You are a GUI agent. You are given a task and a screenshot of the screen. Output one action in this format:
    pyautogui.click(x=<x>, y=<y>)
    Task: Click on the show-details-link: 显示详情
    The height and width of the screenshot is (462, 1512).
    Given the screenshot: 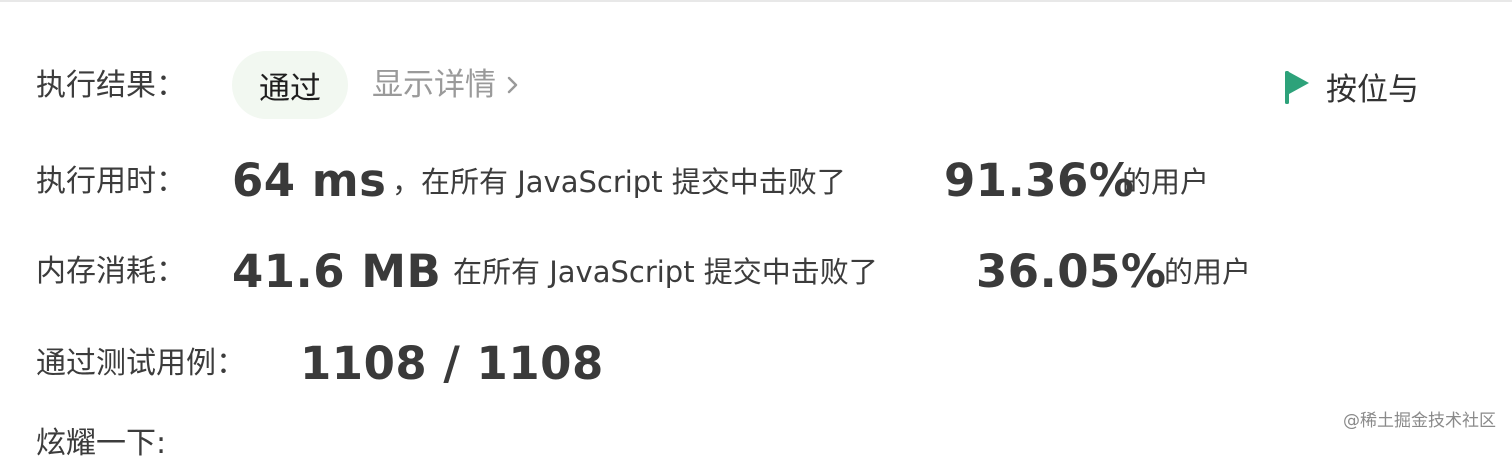 What is the action you would take?
    pyautogui.click(x=446, y=85)
    